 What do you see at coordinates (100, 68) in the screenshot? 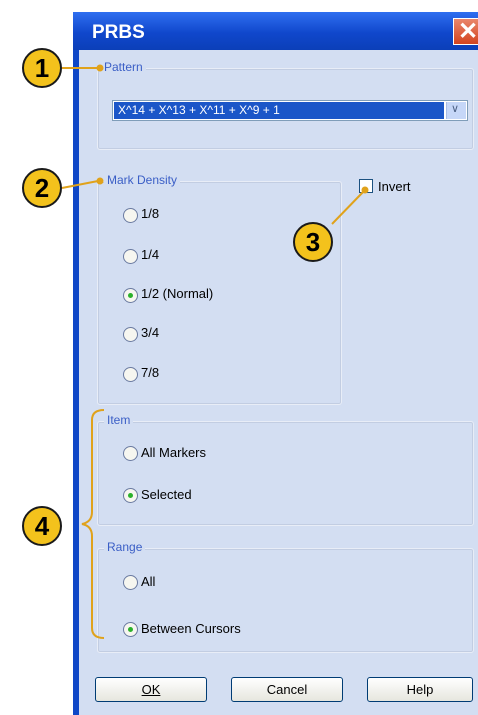
I see `callout-1-dot` at bounding box center [100, 68].